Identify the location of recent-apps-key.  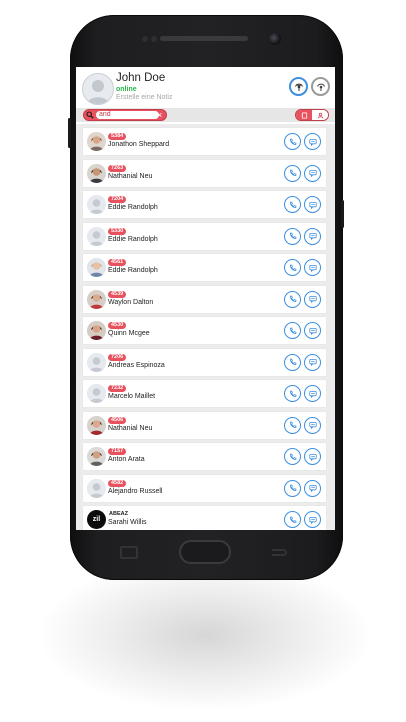
(129, 552).